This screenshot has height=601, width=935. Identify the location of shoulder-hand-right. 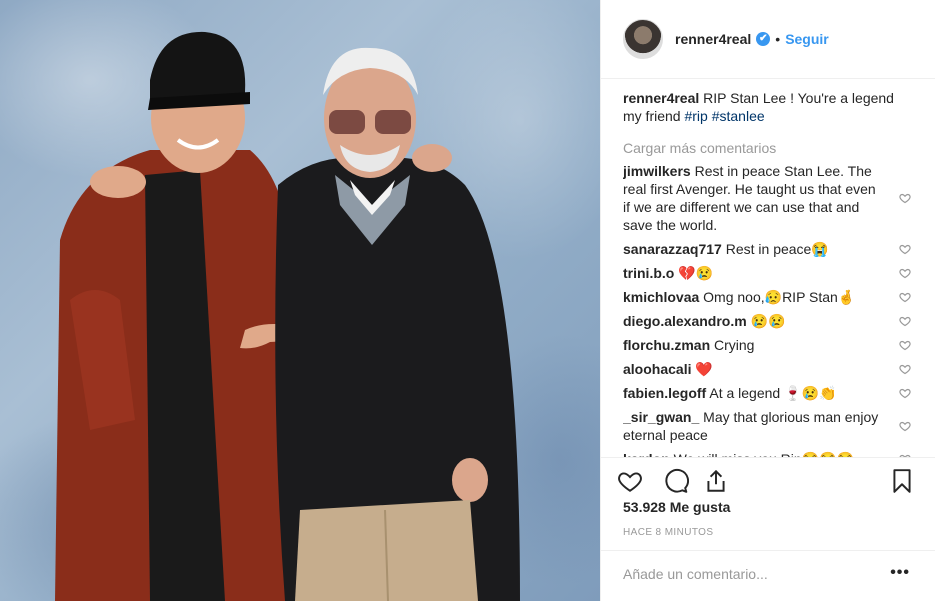
(432, 158).